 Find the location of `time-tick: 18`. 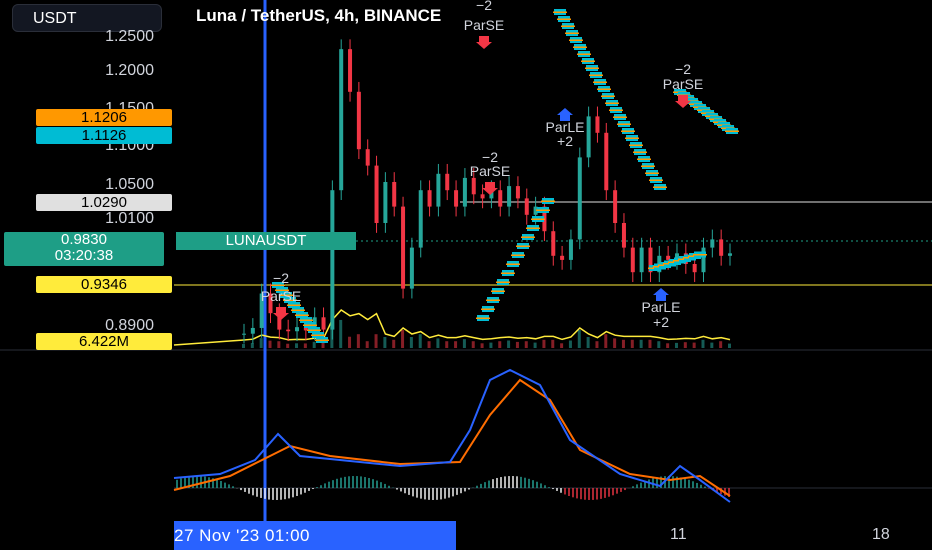

time-tick: 18 is located at coordinates (881, 534).